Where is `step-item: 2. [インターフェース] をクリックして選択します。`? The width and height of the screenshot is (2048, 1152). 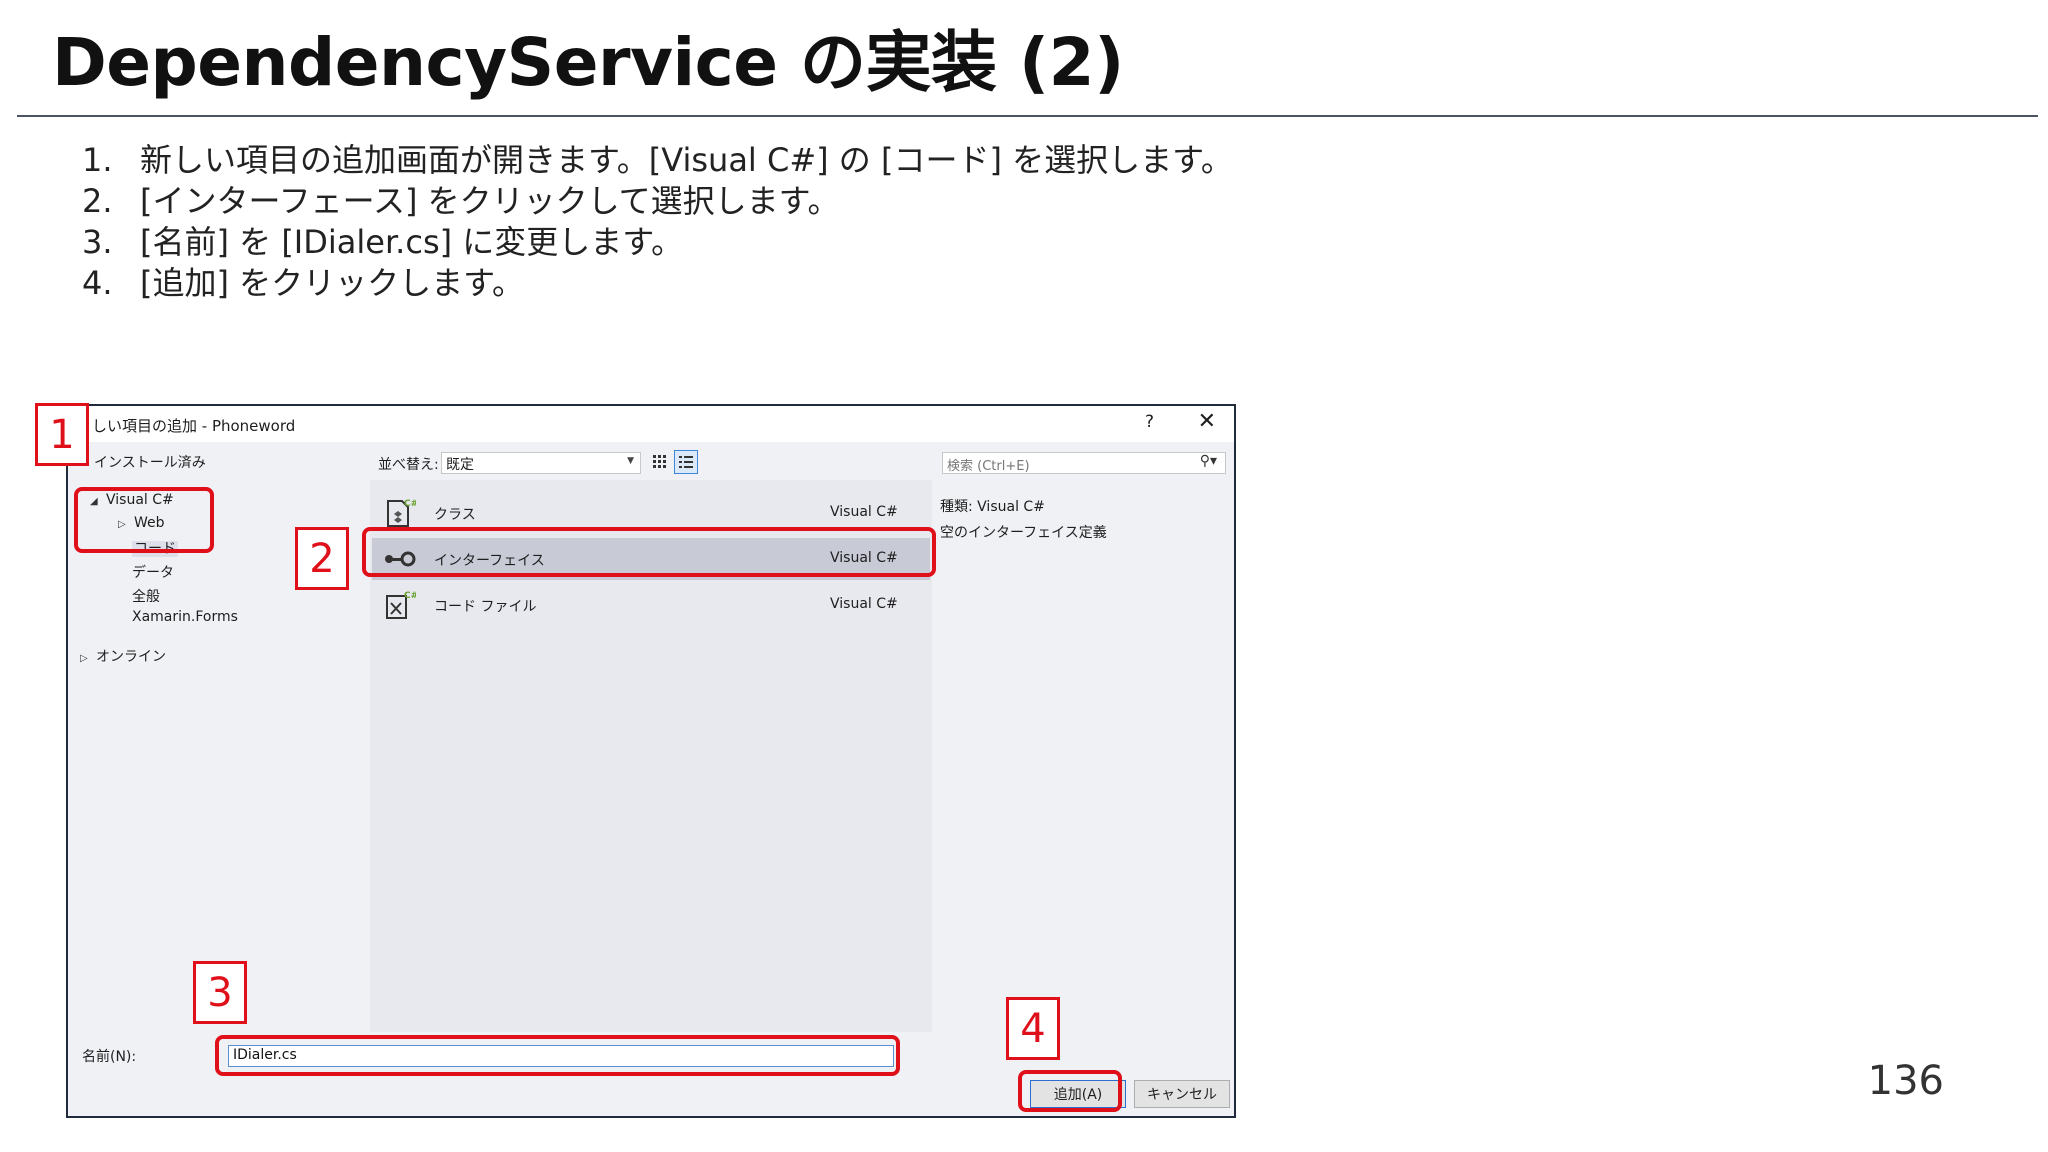 step-item: 2. [インターフェース] をクリックして選択します。 is located at coordinates (461, 201).